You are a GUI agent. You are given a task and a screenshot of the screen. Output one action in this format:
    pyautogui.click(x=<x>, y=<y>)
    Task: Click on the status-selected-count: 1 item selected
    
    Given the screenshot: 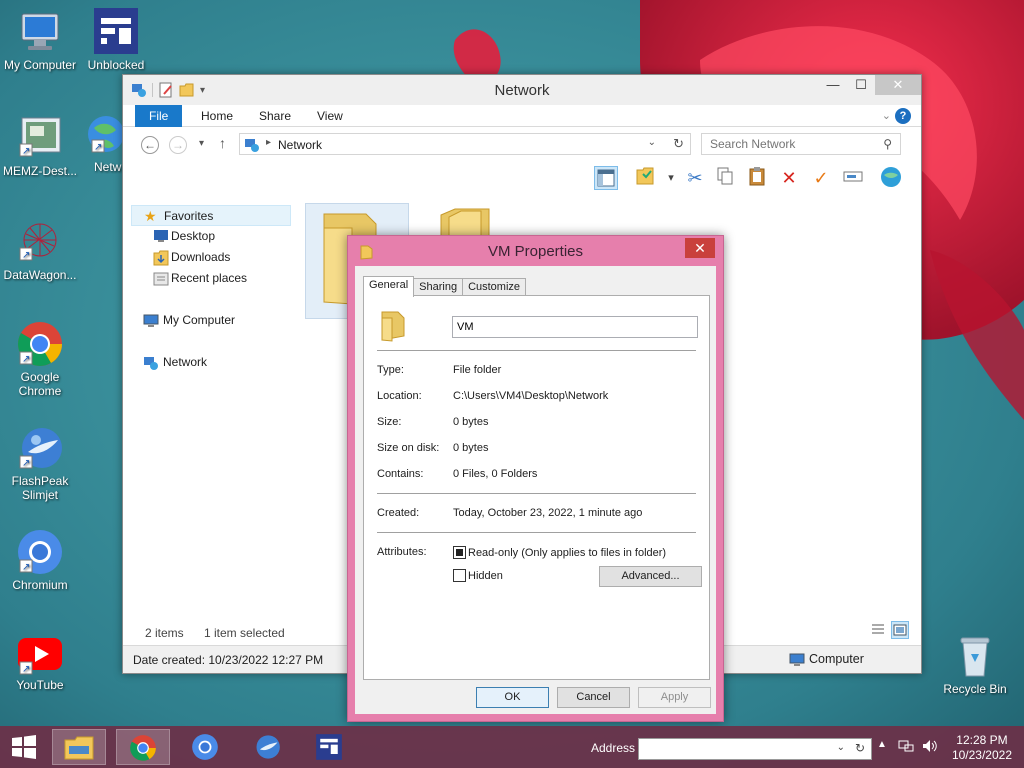 What is the action you would take?
    pyautogui.click(x=244, y=633)
    